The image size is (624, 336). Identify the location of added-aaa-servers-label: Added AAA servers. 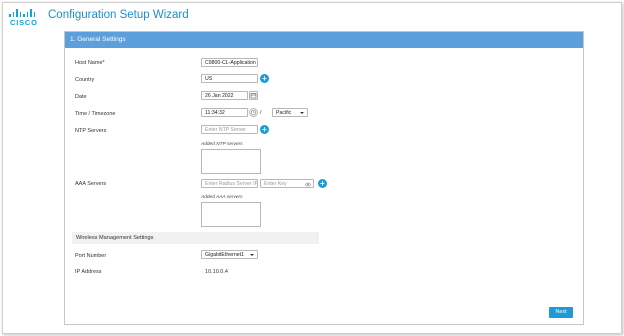
(222, 197).